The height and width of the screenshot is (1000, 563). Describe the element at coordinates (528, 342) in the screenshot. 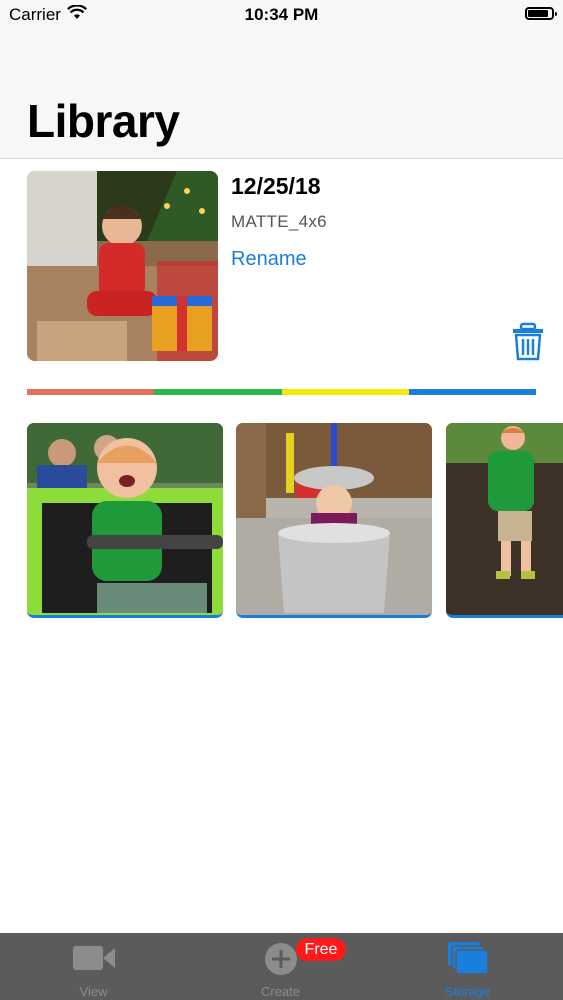

I see `trash-icon` at that location.